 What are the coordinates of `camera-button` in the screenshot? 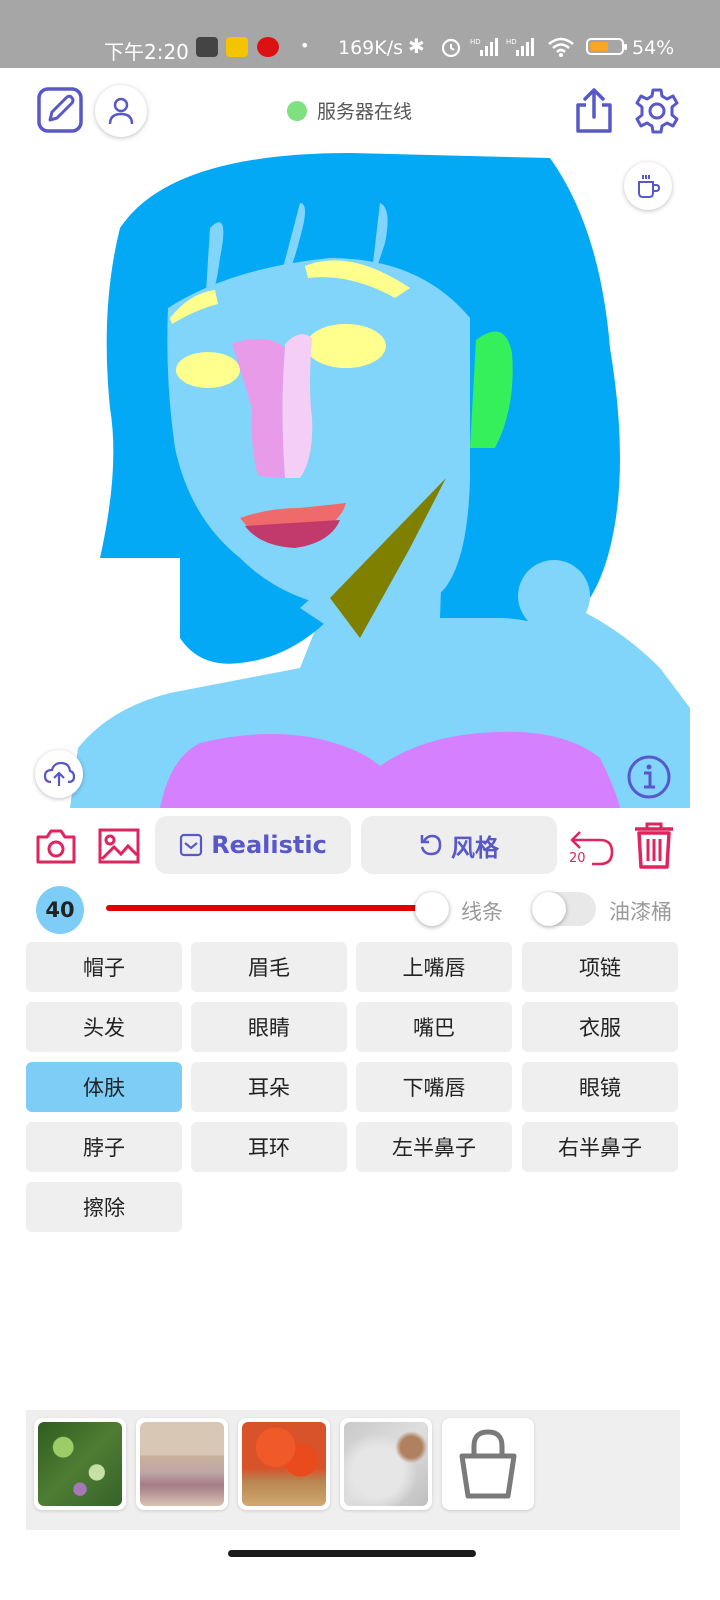 It's located at (56, 846).